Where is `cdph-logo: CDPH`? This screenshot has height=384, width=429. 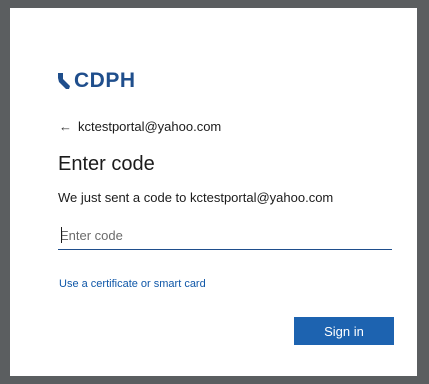
cdph-logo: CDPH is located at coordinates (96, 80).